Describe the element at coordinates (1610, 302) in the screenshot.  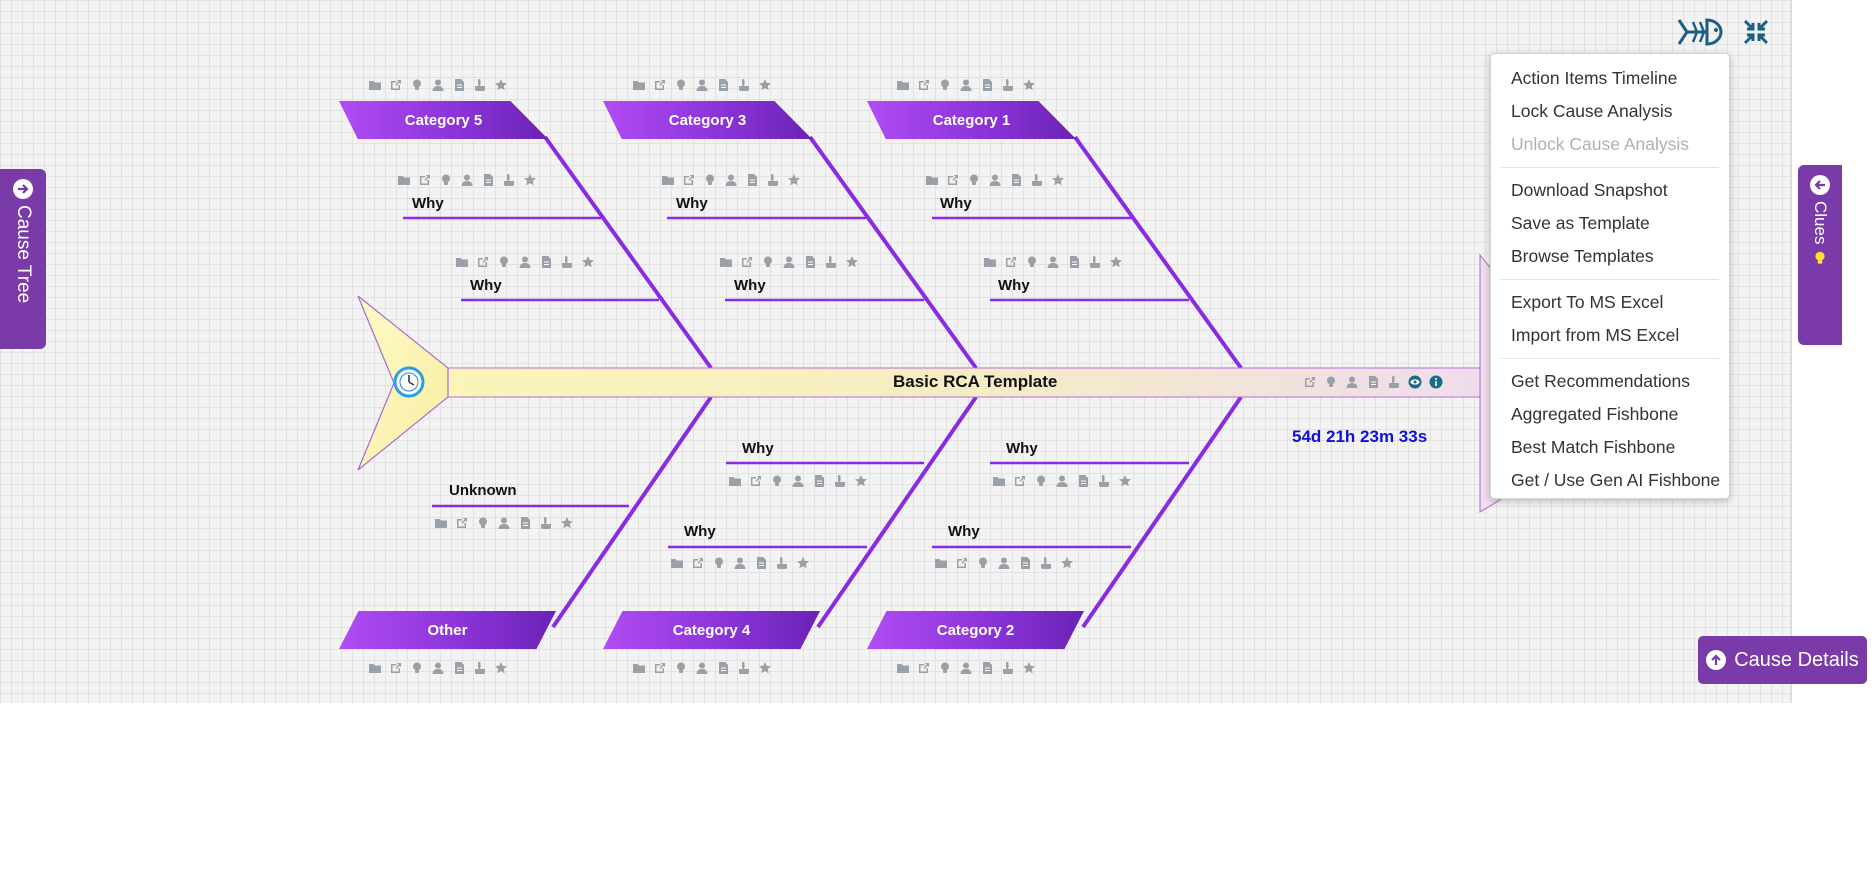
I see `menu-item-export-excel: Export To MS Excel` at that location.